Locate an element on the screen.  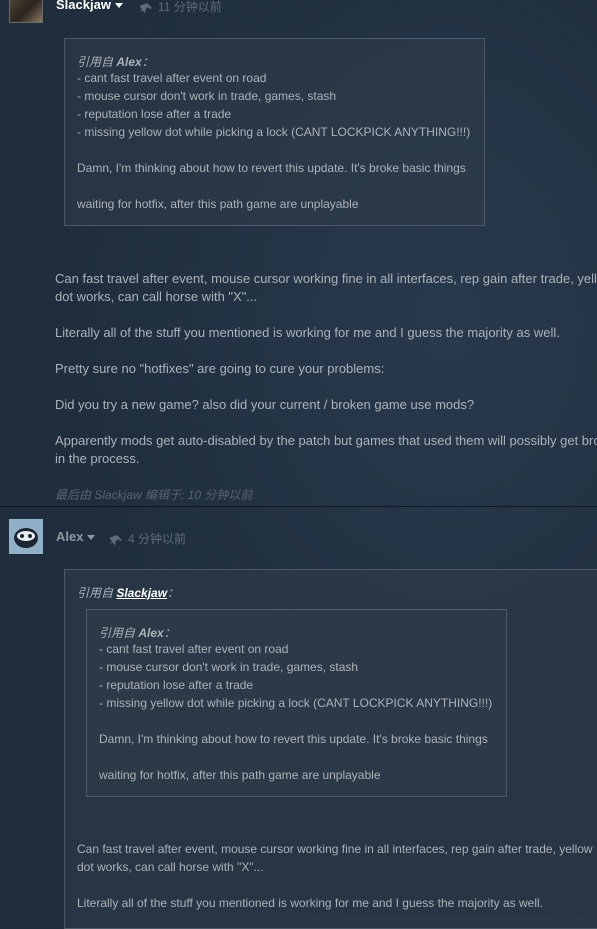
post-body-line: in the process. is located at coordinates (97, 458).